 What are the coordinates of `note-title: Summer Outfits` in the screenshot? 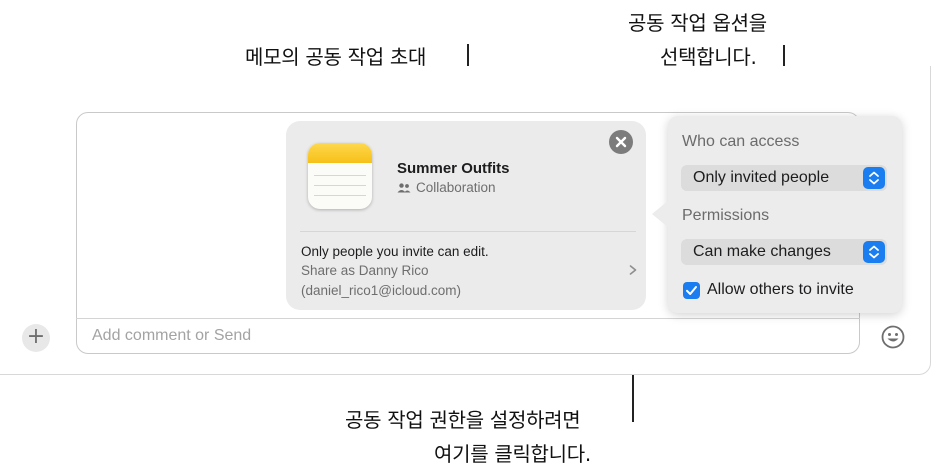 It's located at (453, 168).